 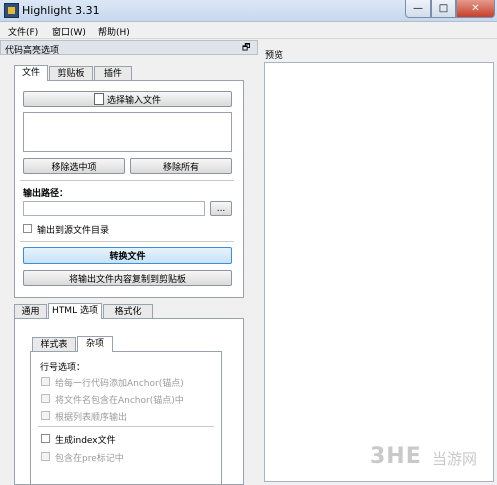 What do you see at coordinates (85, 441) in the screenshot?
I see `generate-index-label: 生成index文件` at bounding box center [85, 441].